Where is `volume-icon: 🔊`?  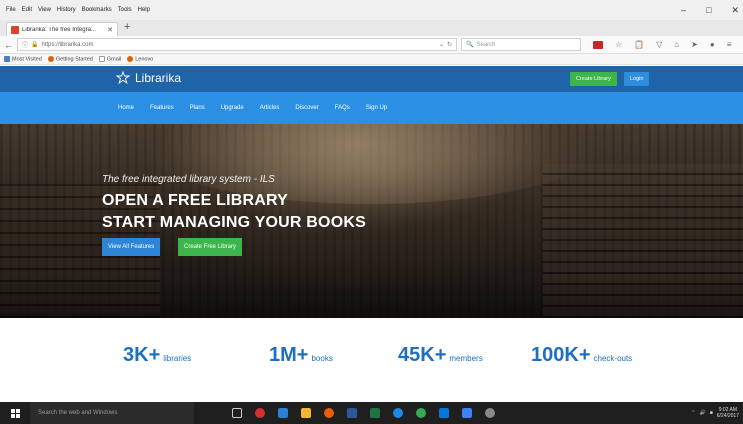 volume-icon: 🔊 is located at coordinates (702, 413).